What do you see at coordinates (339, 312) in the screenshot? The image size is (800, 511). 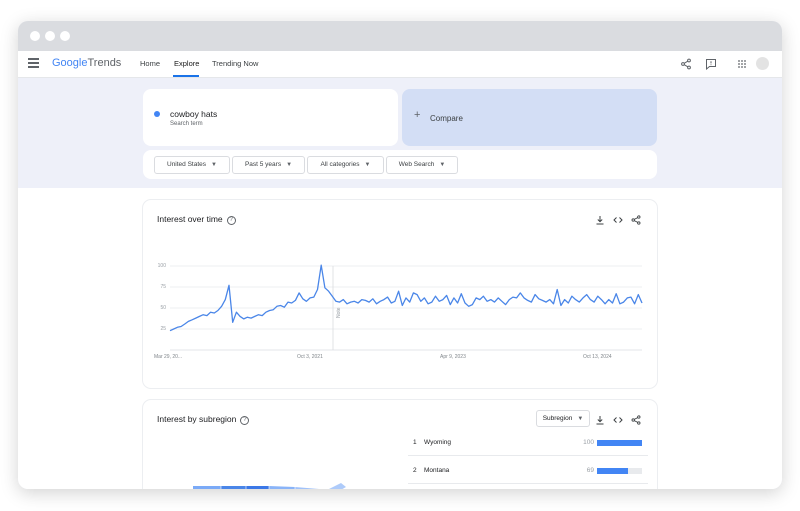 I see `note-marker-label: Note` at bounding box center [339, 312].